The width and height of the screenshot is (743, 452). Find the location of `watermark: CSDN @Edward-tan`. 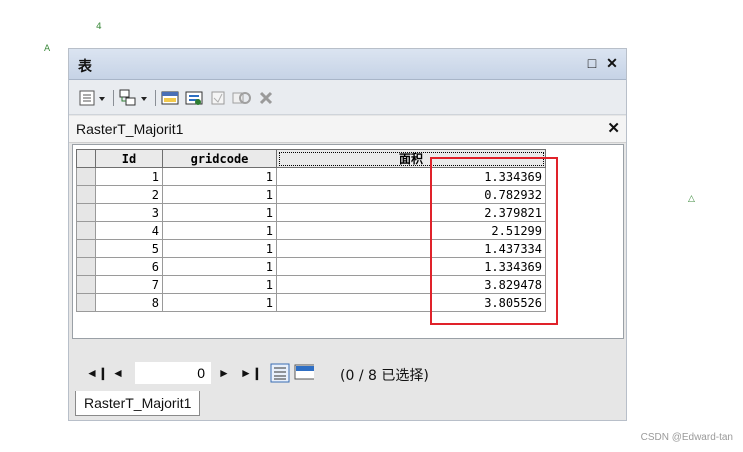

watermark: CSDN @Edward-tan is located at coordinates (686, 437).